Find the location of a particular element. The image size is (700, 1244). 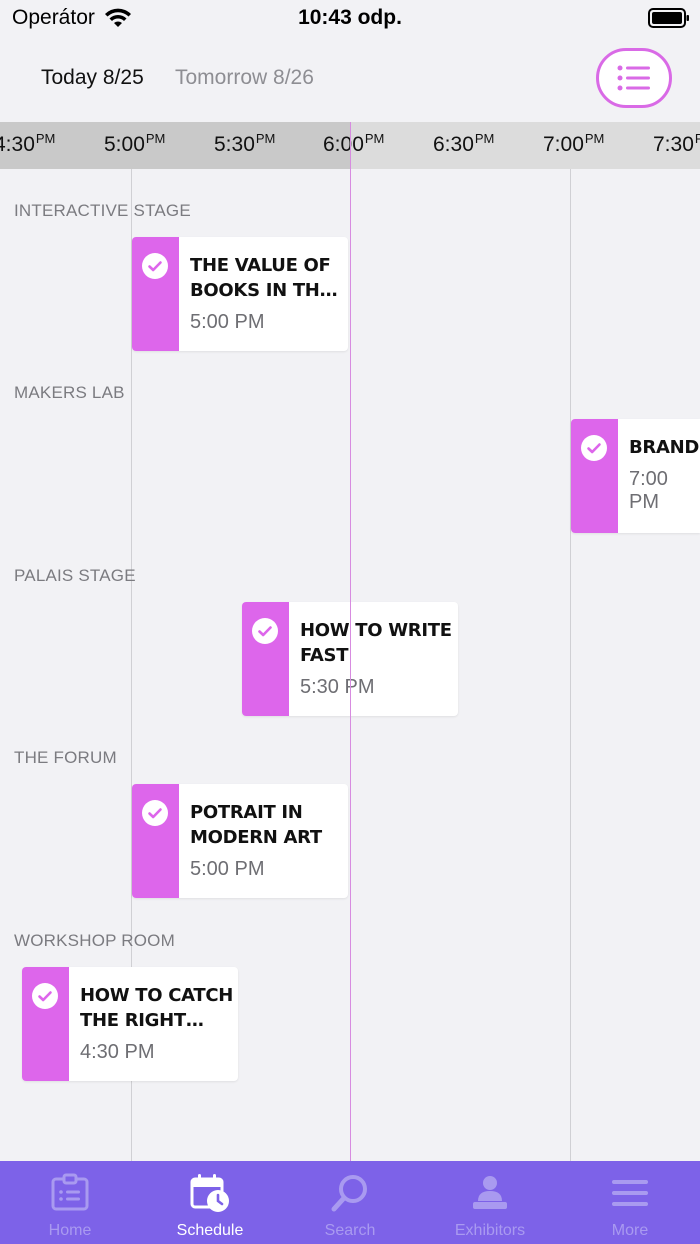

tab-more: More is located at coordinates (630, 1202).